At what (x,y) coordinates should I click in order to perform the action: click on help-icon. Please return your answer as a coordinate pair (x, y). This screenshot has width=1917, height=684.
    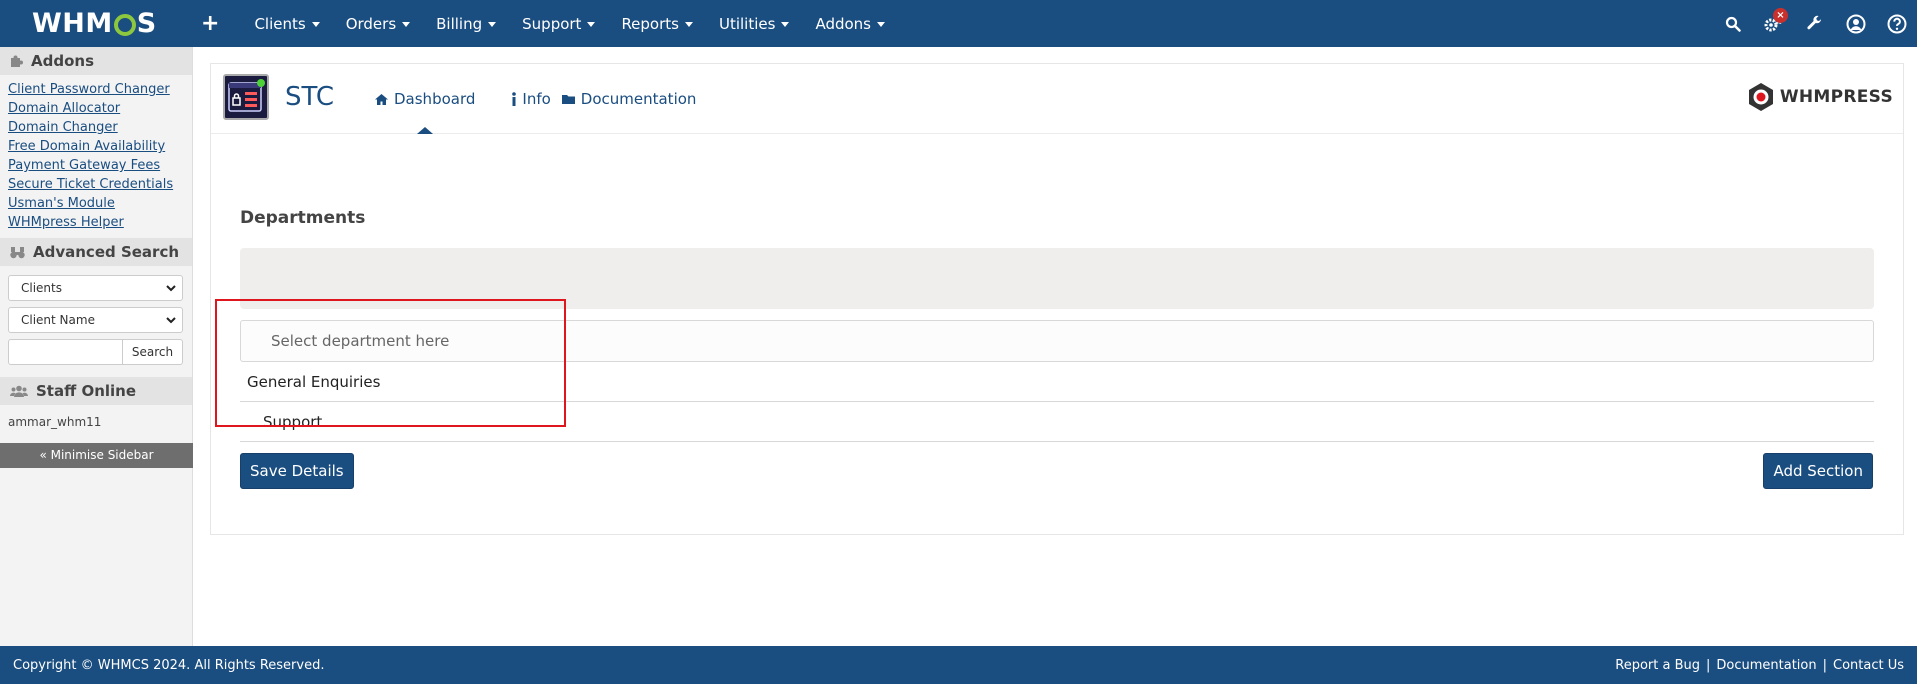
    Looking at the image, I should click on (1896, 23).